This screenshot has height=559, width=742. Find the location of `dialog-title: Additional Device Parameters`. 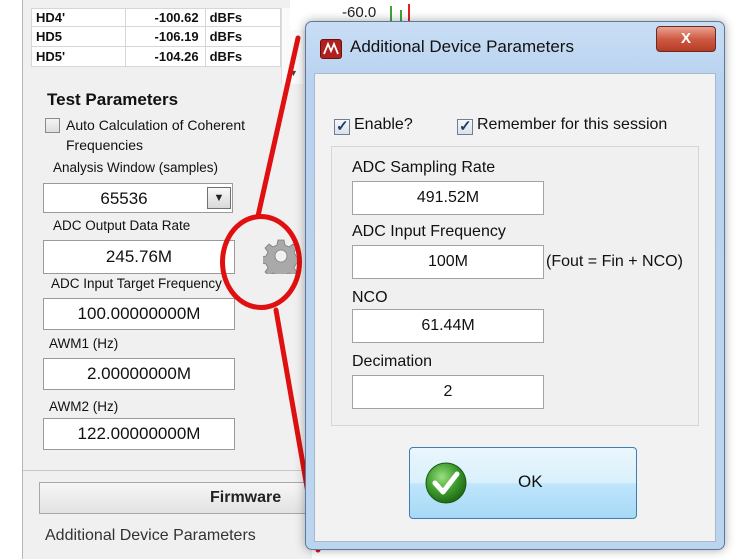

dialog-title: Additional Device Parameters is located at coordinates (462, 46).